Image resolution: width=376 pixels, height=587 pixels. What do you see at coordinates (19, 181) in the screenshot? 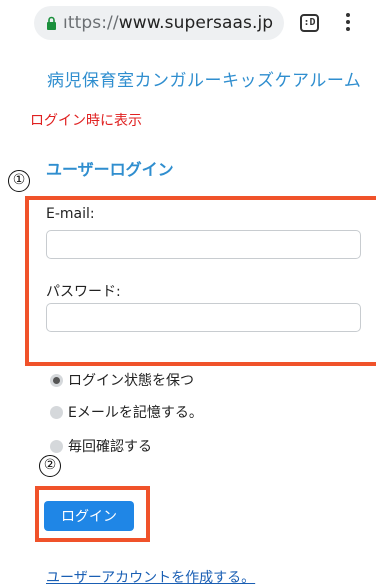
I see `step-marker-1: ①` at bounding box center [19, 181].